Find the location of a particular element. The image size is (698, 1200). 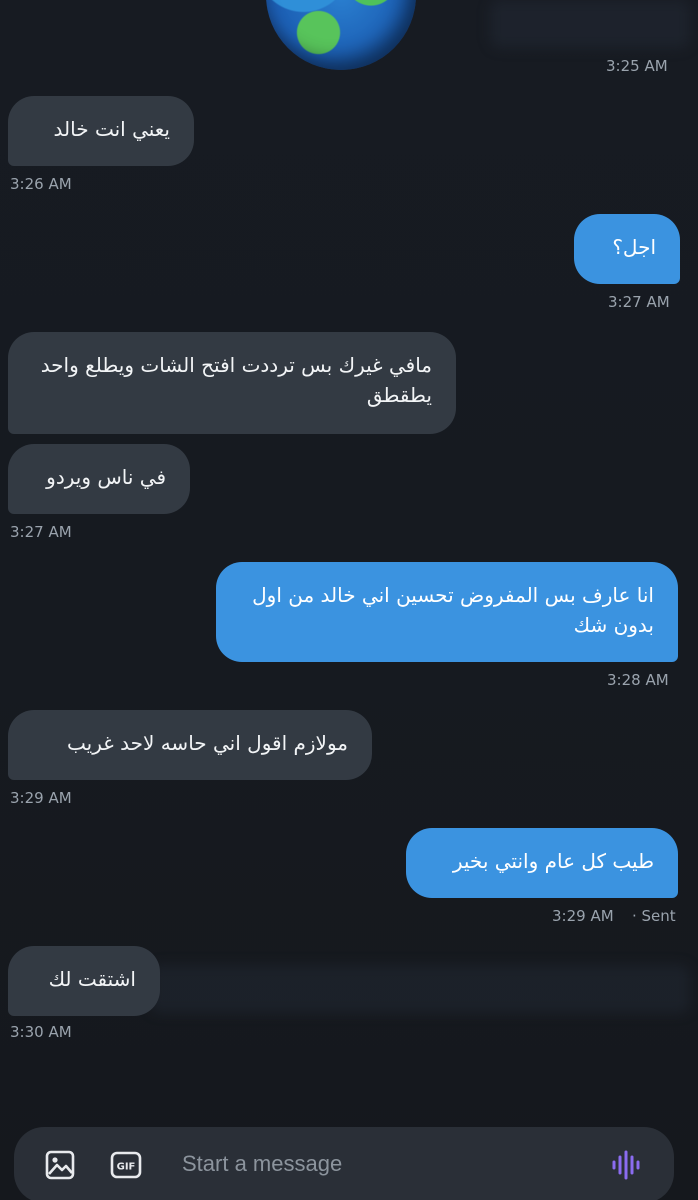

sent-status: · Sent is located at coordinates (654, 916).